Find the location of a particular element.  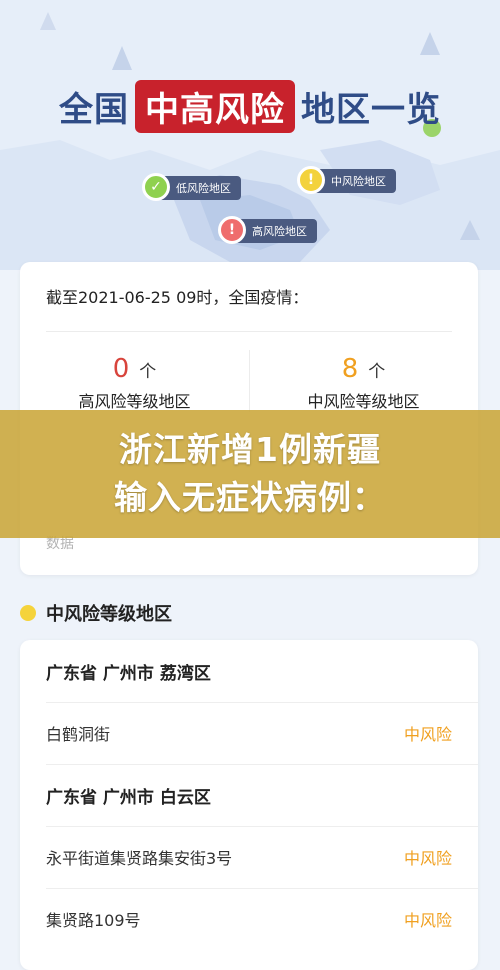

as-of-text: 截至2021-06-25 09时，全国疫情： is located at coordinates (177, 297).